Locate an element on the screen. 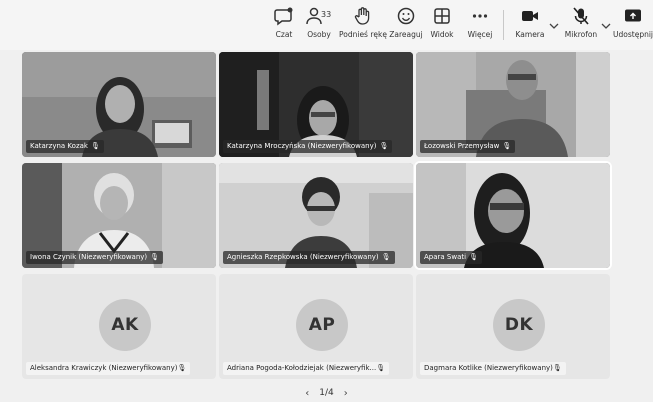  more-label: Więcej is located at coordinates (480, 34).